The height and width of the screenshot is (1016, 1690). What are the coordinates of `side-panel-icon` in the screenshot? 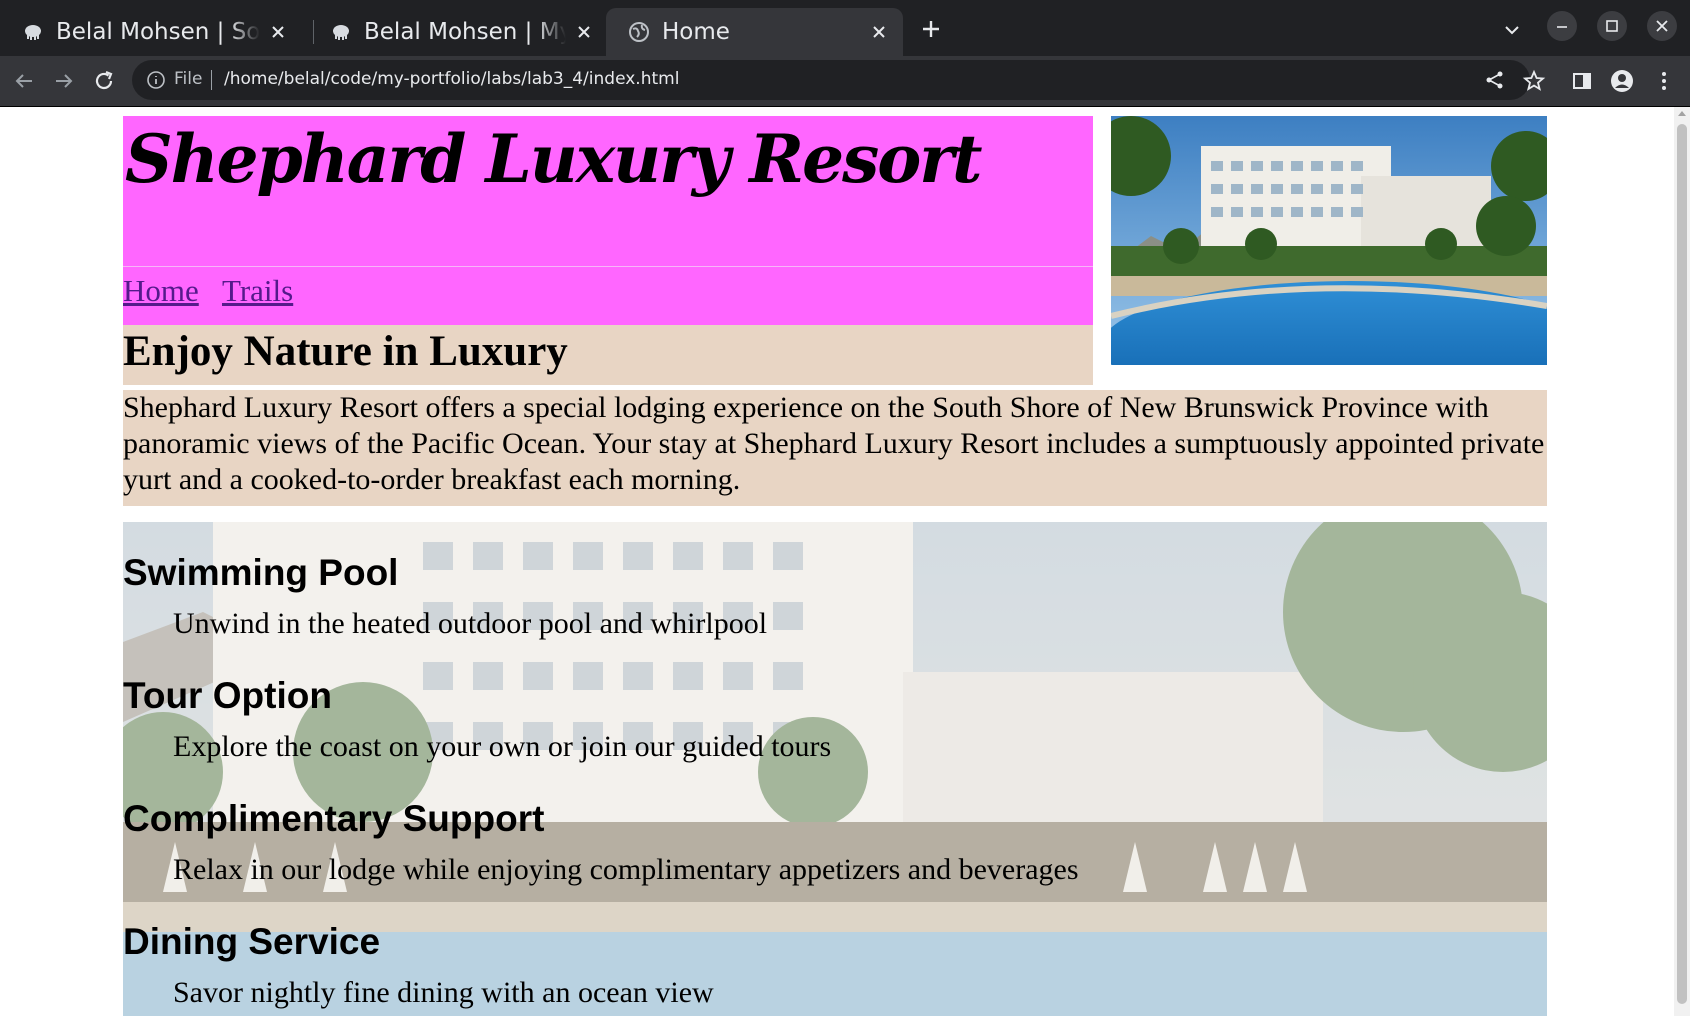 It's located at (1582, 81).